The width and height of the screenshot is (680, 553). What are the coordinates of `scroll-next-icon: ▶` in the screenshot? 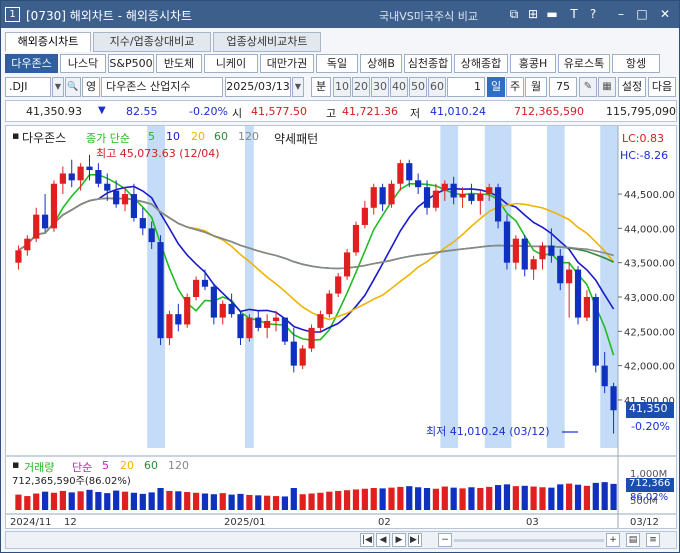 It's located at (399, 540).